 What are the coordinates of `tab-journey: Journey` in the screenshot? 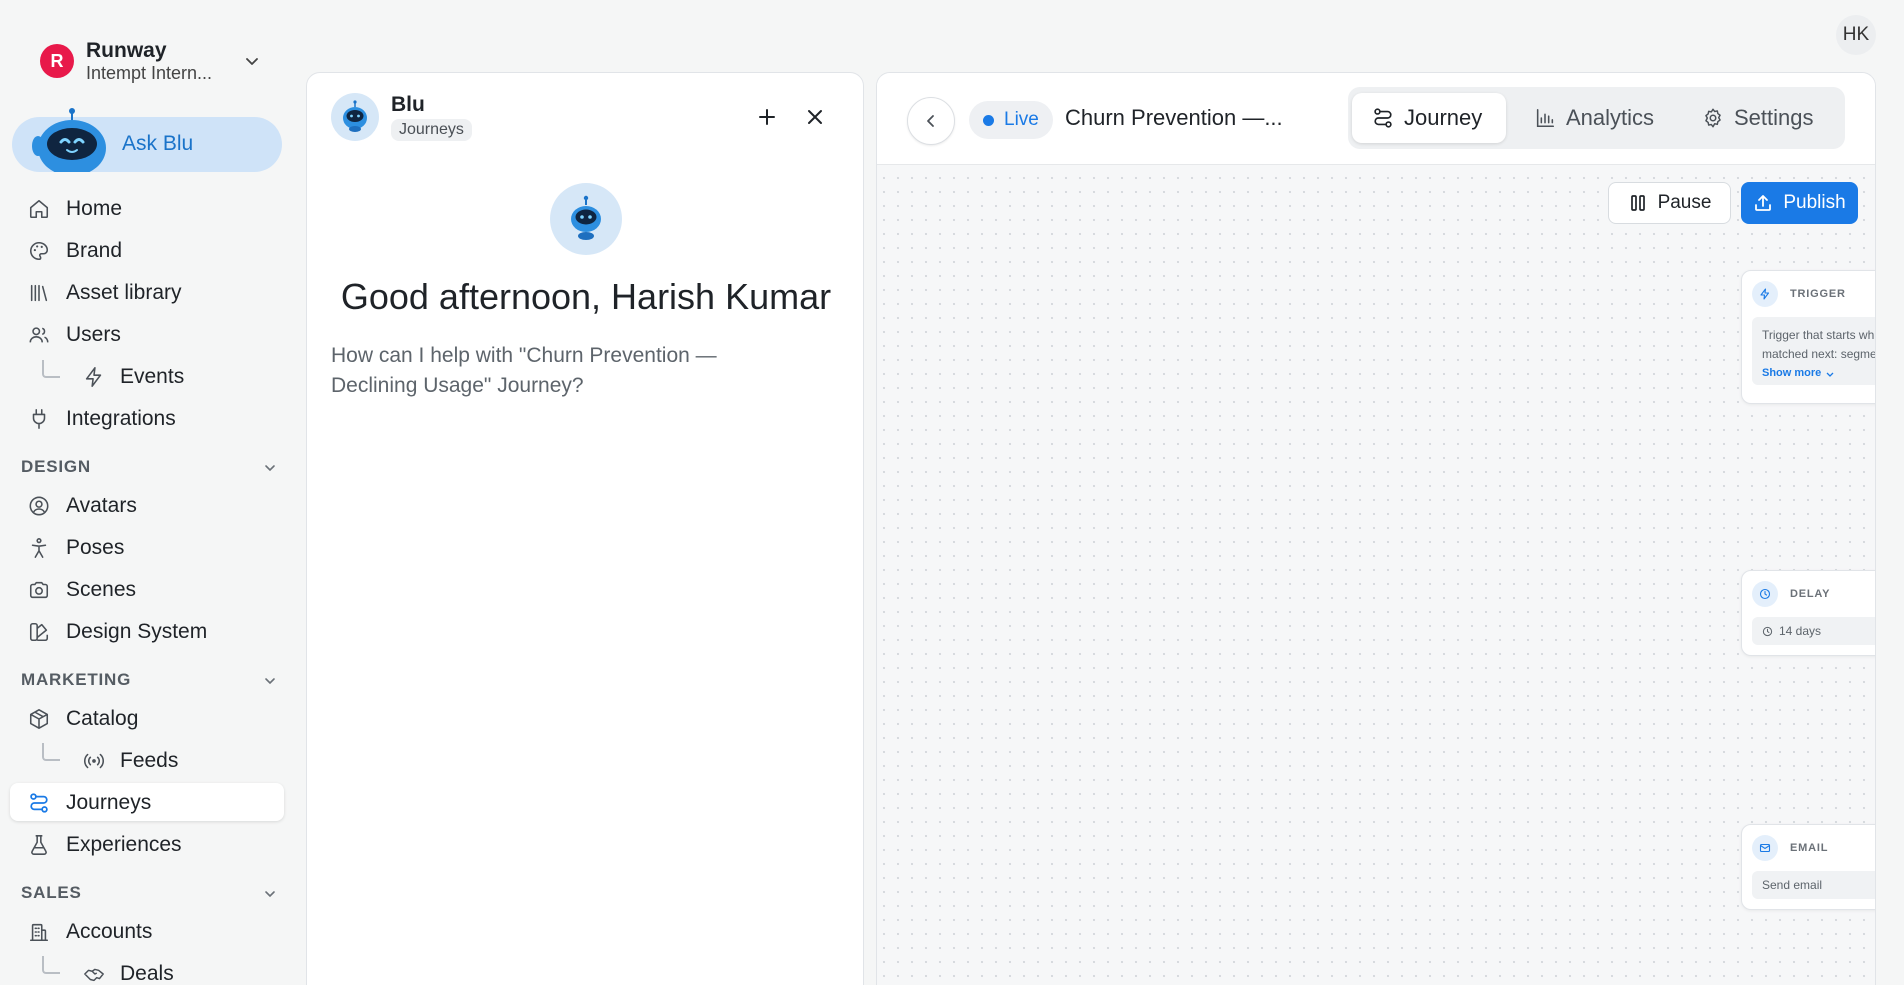 It's located at (1429, 118).